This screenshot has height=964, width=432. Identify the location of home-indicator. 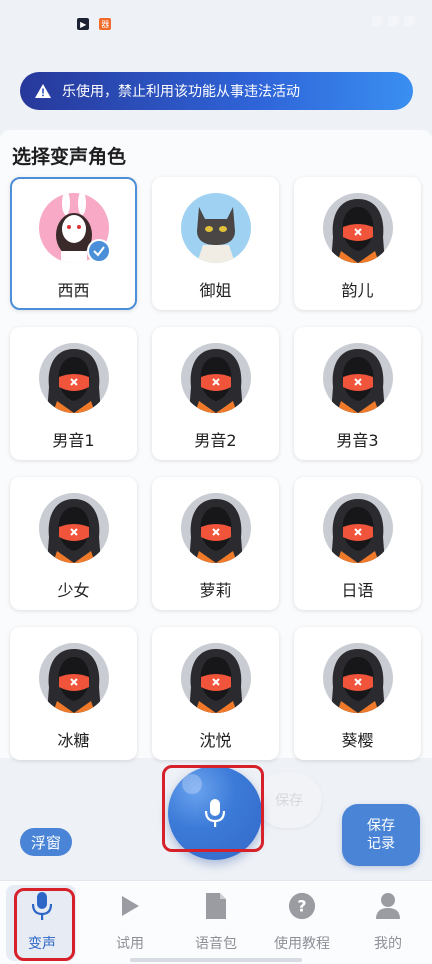
(216, 960).